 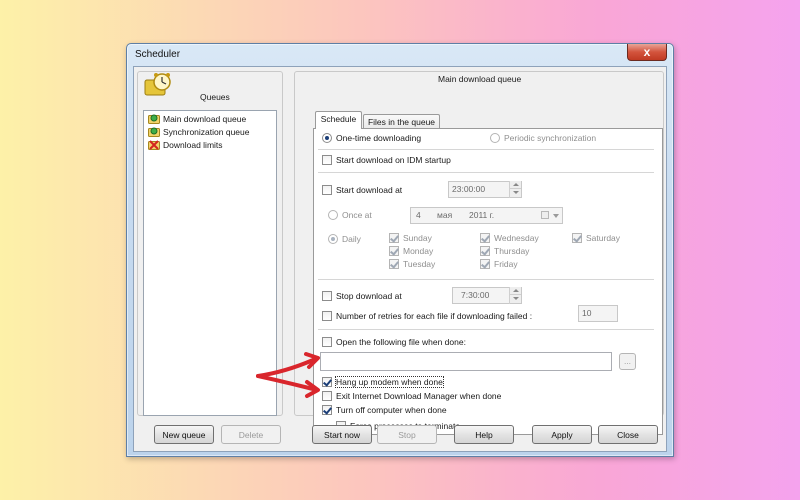 What do you see at coordinates (647, 52) in the screenshot?
I see `window-close-button: x` at bounding box center [647, 52].